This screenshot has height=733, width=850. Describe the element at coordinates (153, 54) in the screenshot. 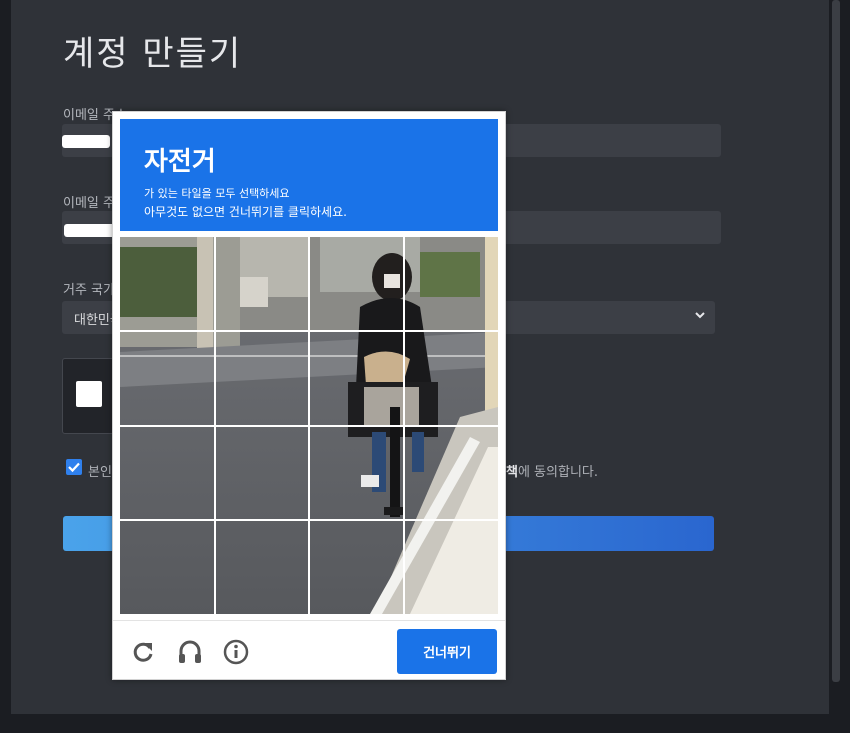

I see `page-title: 계정 만들기` at that location.